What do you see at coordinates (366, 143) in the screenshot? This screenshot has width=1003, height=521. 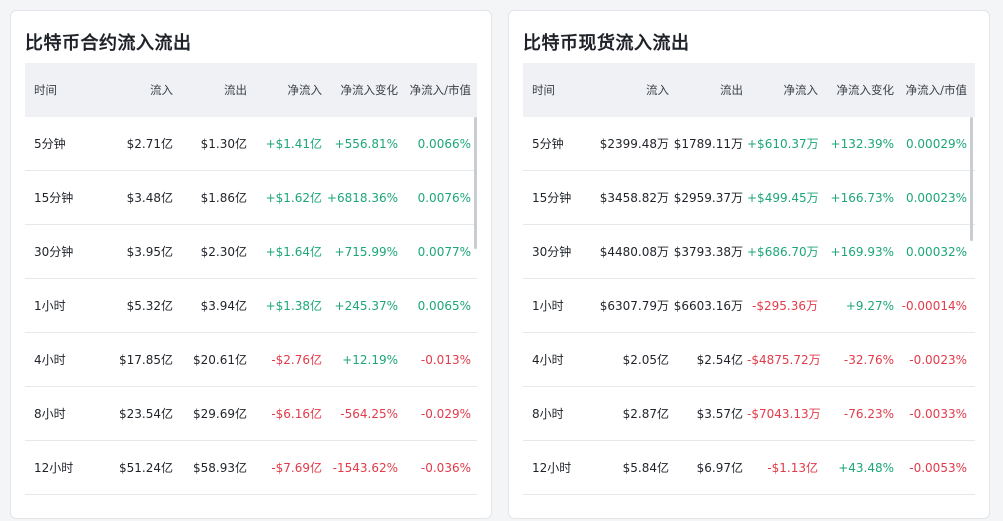 I see `net-change-cell: +556.81%` at bounding box center [366, 143].